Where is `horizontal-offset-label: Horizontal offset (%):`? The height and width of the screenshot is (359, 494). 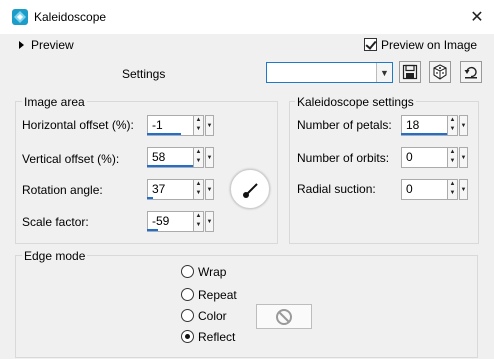 horizontal-offset-label: Horizontal offset (%): is located at coordinates (78, 125).